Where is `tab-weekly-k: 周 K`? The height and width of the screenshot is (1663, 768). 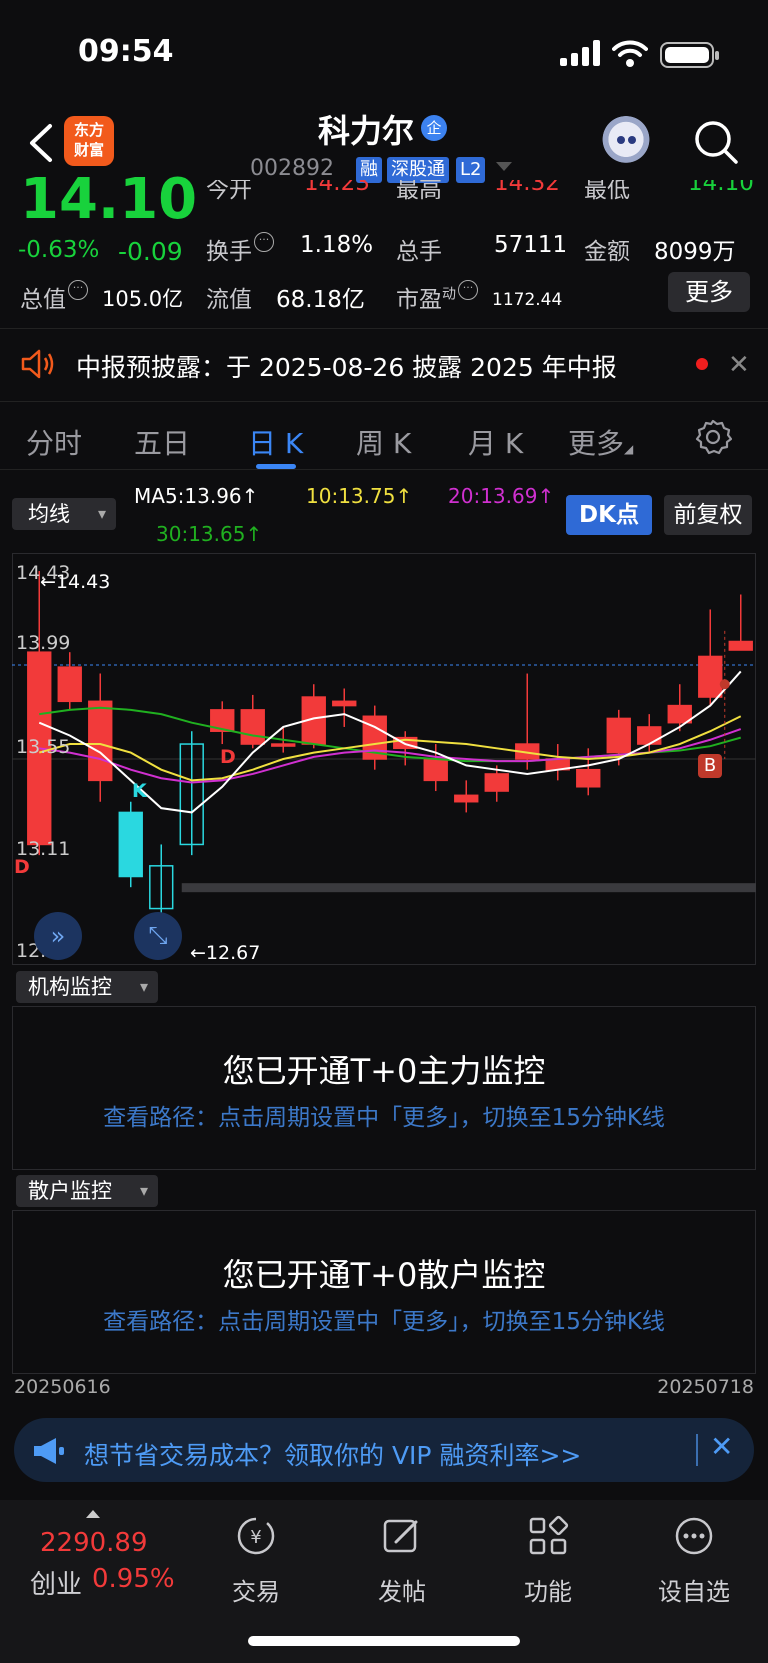 tab-weekly-k: 周 K is located at coordinates (383, 442).